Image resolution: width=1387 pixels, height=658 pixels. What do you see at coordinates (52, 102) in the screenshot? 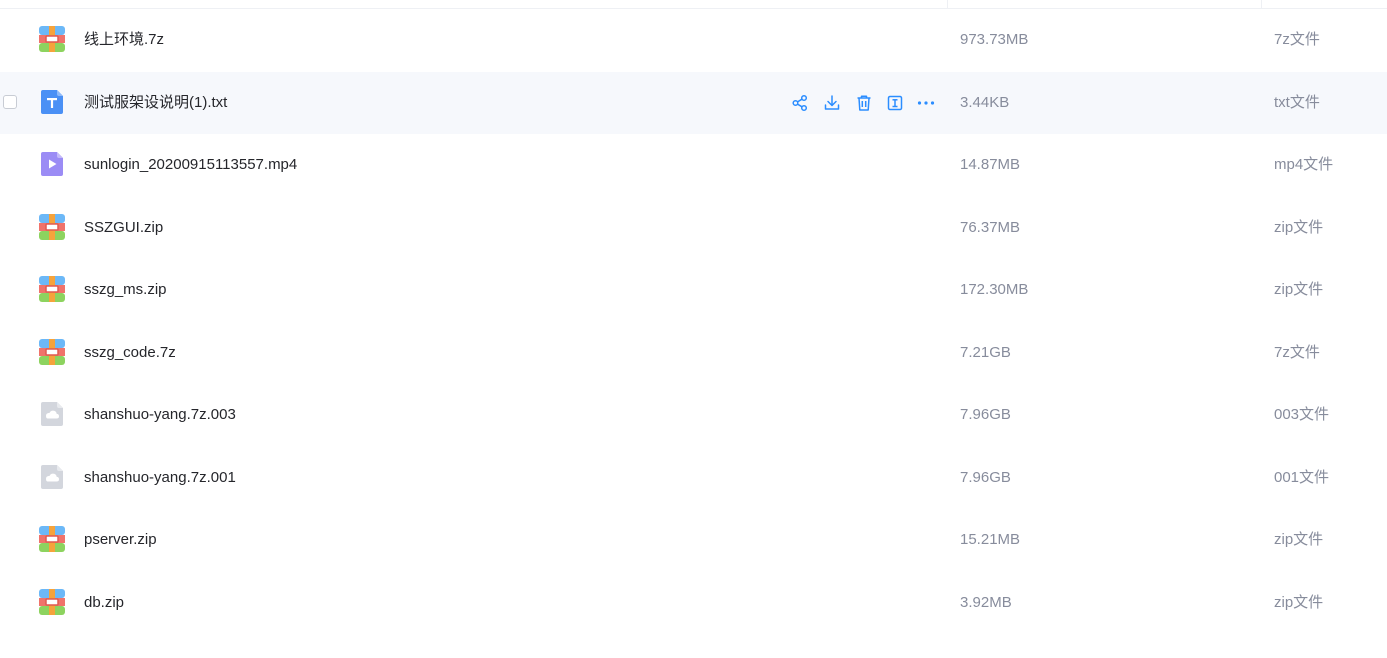
I see `text-file-icon` at bounding box center [52, 102].